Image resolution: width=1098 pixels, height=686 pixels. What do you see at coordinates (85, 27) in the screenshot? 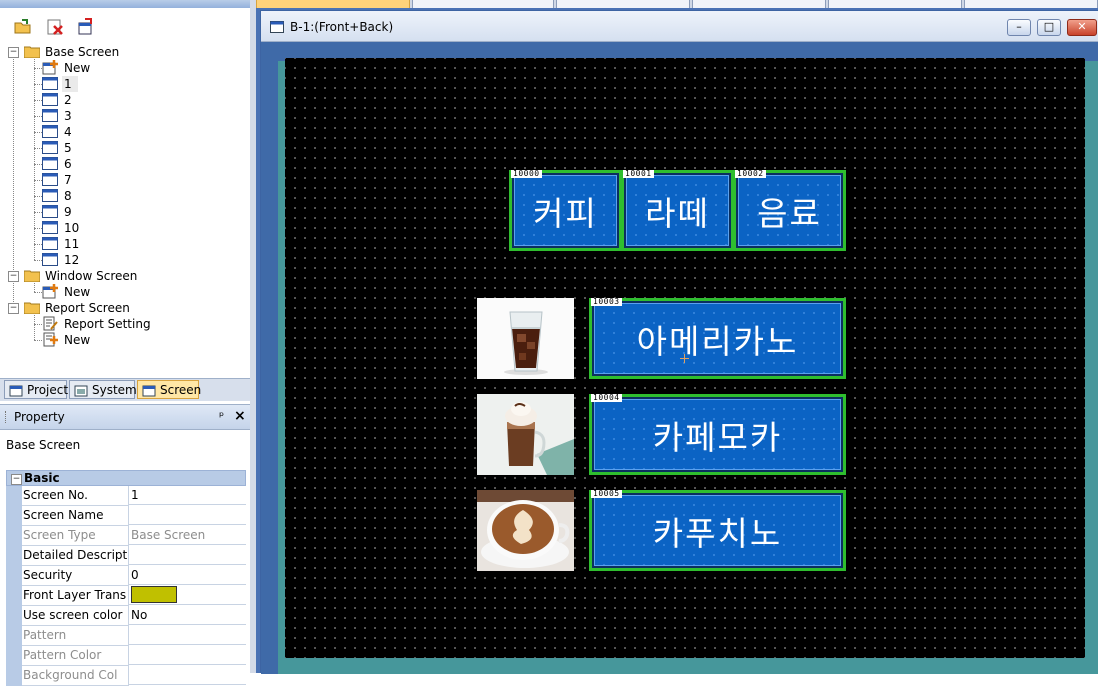
I see `properties-icon` at bounding box center [85, 27].